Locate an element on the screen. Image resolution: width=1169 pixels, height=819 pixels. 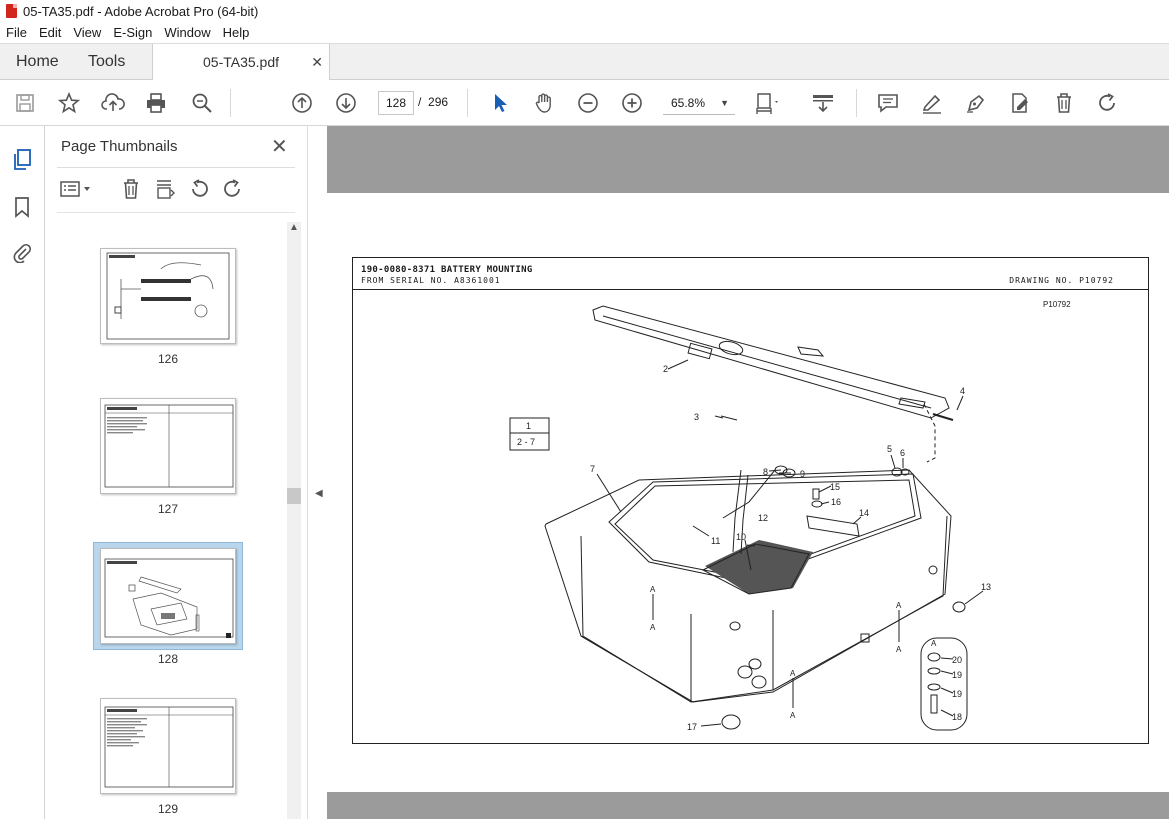
bookmark-star-icon is located at coordinates (69, 103).